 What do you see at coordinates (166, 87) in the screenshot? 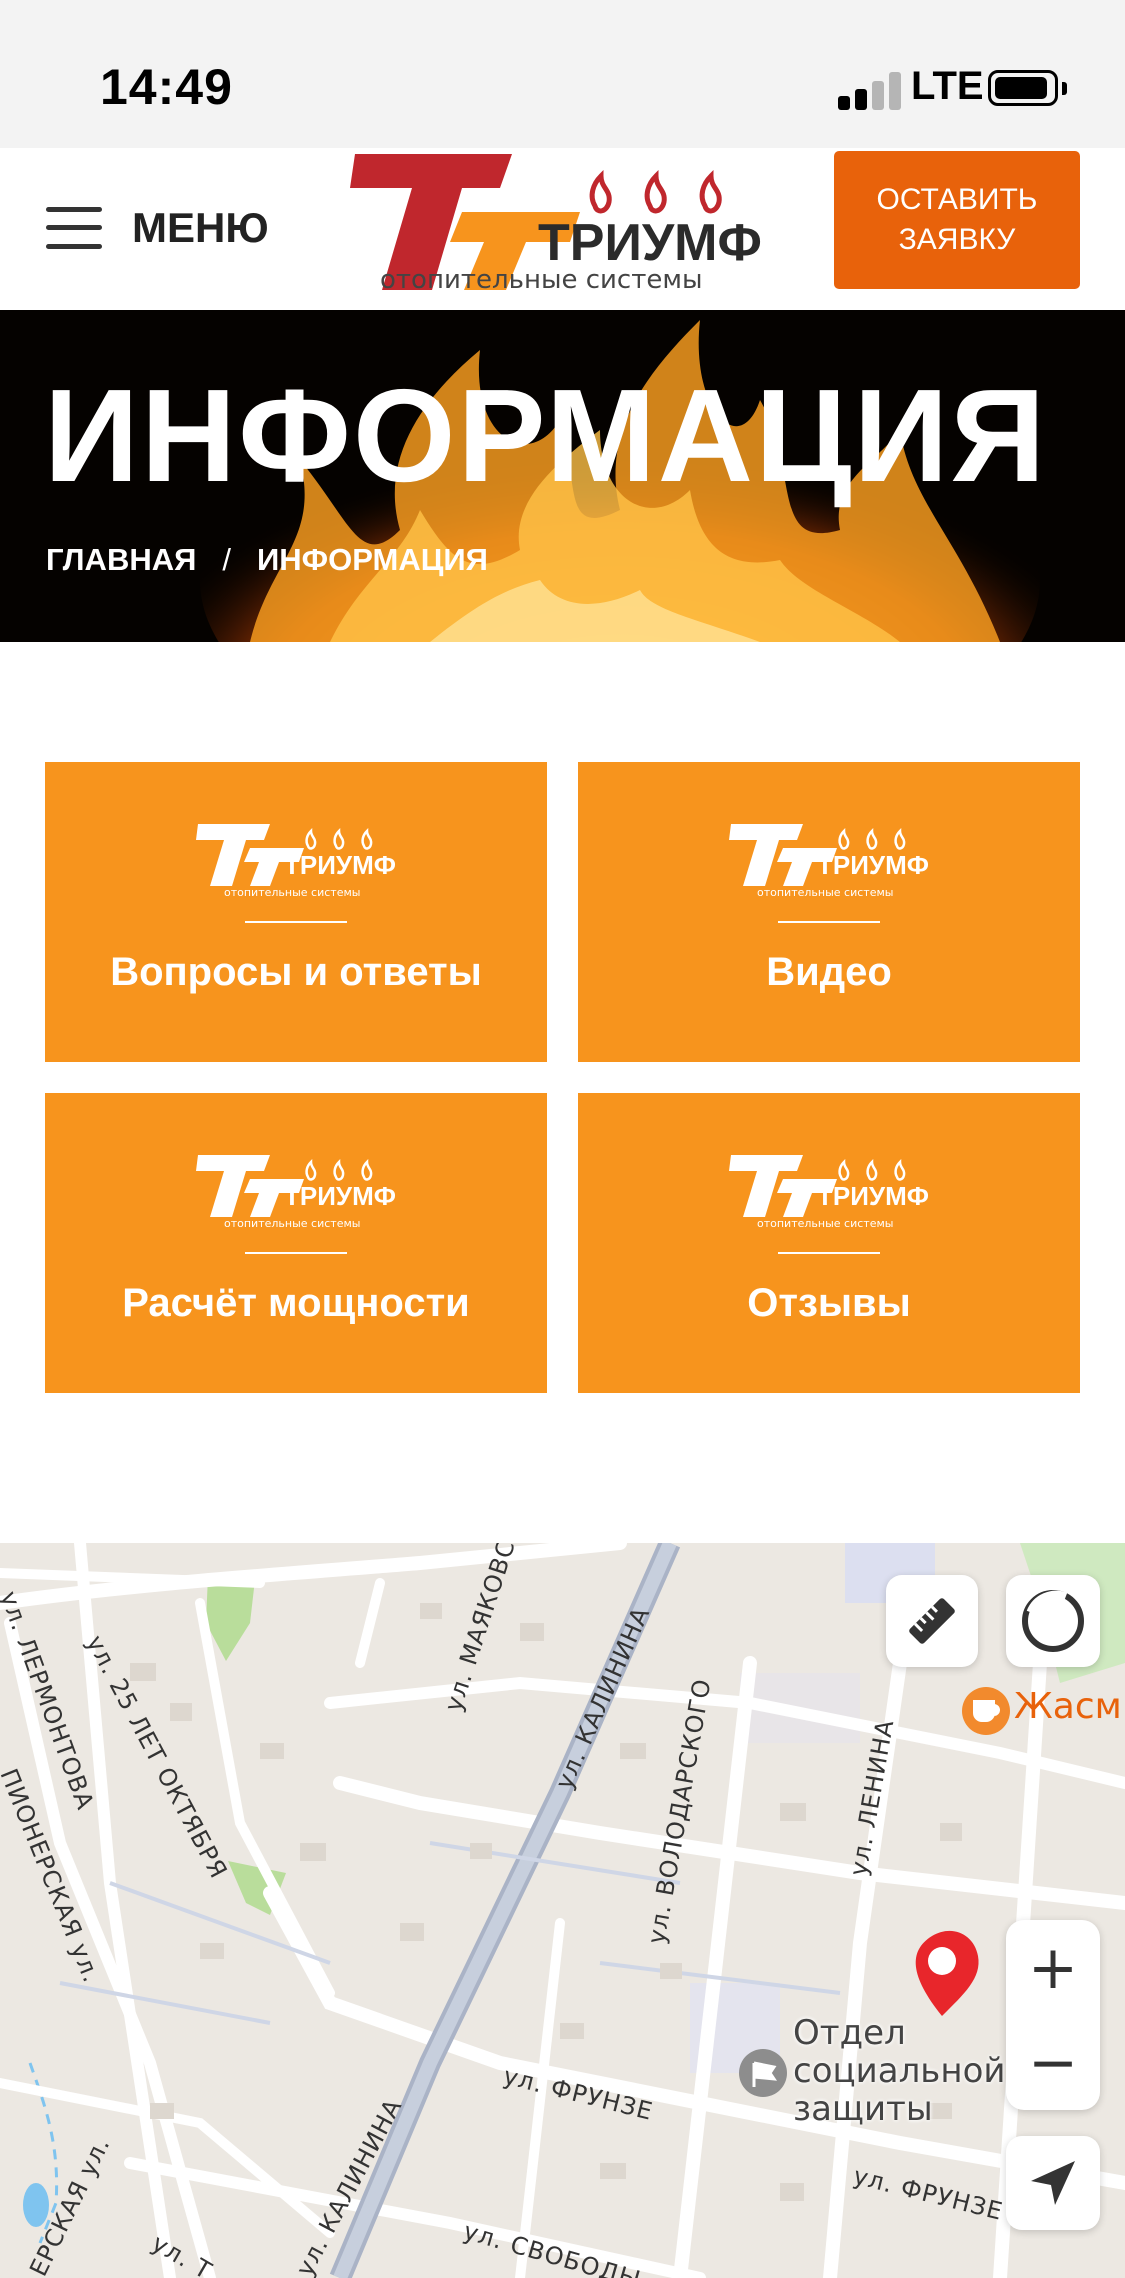
I see `status-time: 14:49` at bounding box center [166, 87].